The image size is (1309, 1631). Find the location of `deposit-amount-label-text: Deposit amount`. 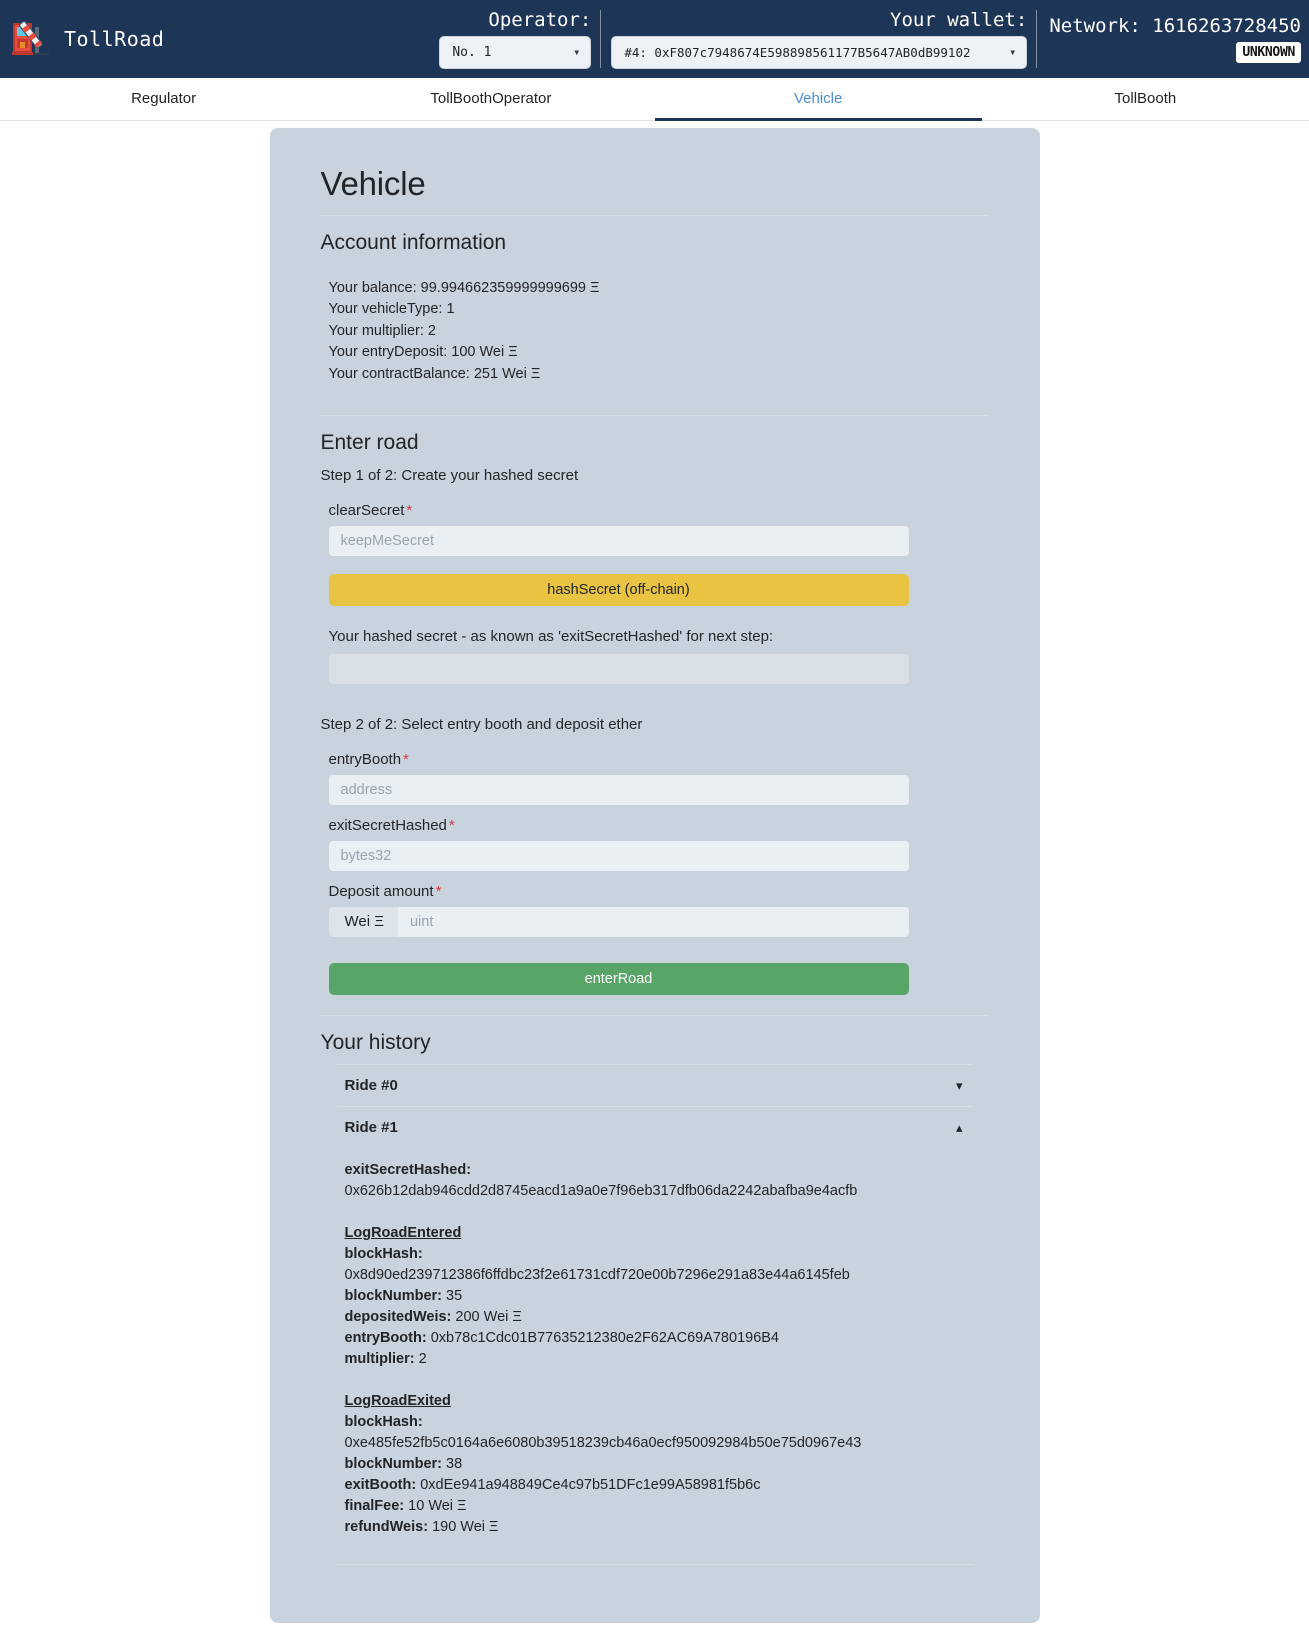

deposit-amount-label-text: Deposit amount is located at coordinates (381, 891).